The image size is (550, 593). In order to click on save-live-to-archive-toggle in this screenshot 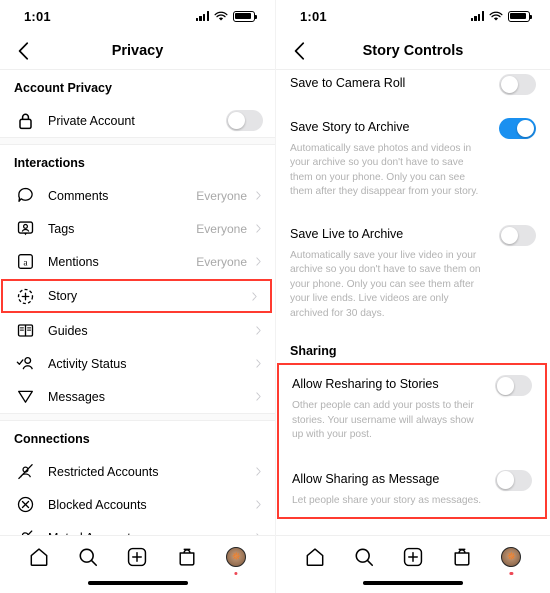, I will do `click(517, 235)`.